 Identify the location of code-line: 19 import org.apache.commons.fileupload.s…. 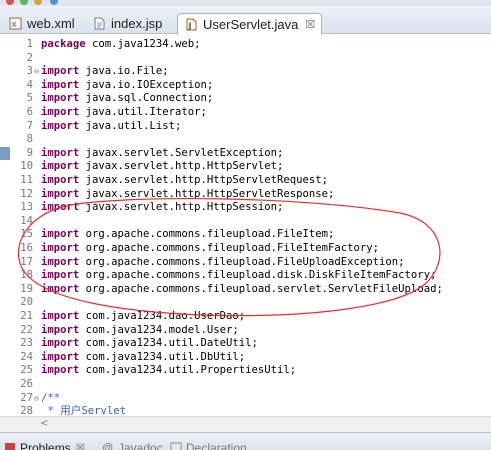
(245, 290).